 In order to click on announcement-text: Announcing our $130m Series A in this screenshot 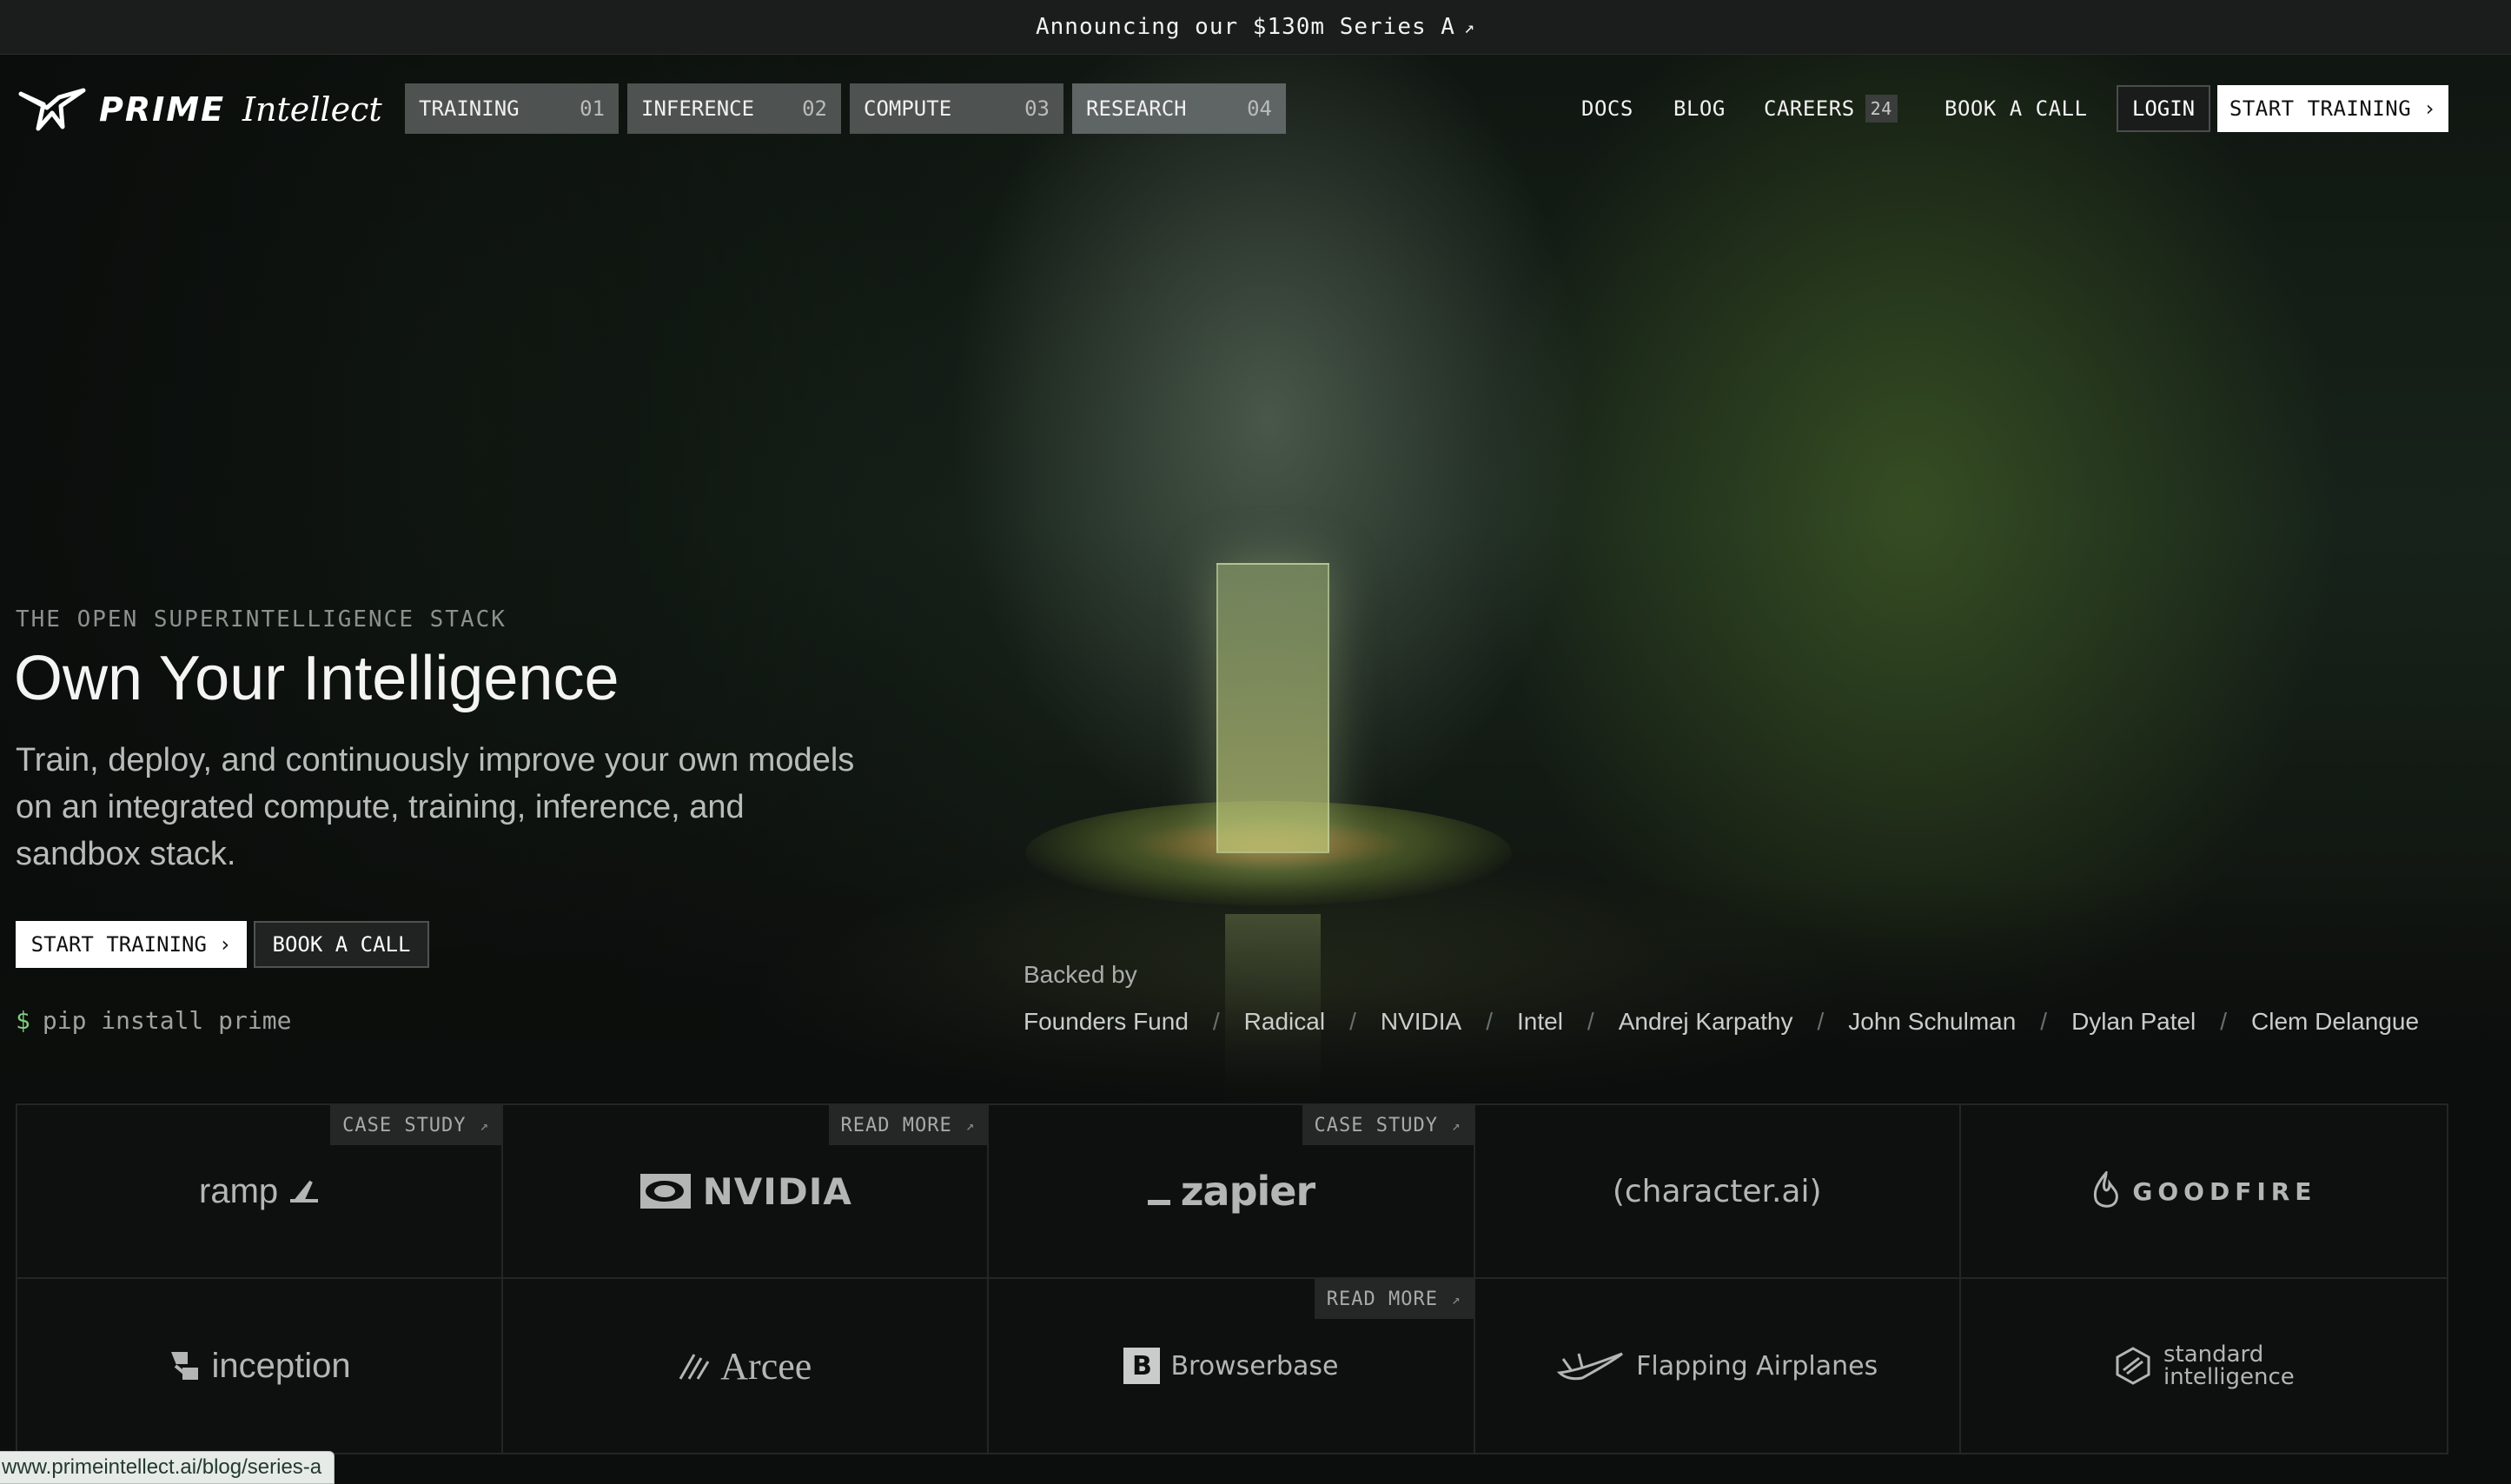, I will do `click(1245, 27)`.